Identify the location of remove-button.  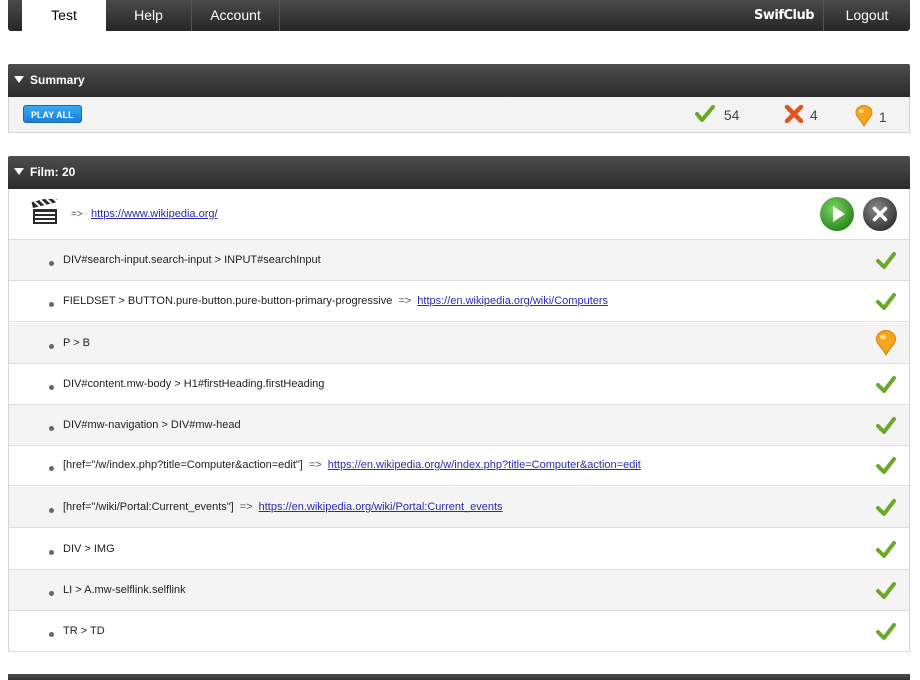
(880, 214).